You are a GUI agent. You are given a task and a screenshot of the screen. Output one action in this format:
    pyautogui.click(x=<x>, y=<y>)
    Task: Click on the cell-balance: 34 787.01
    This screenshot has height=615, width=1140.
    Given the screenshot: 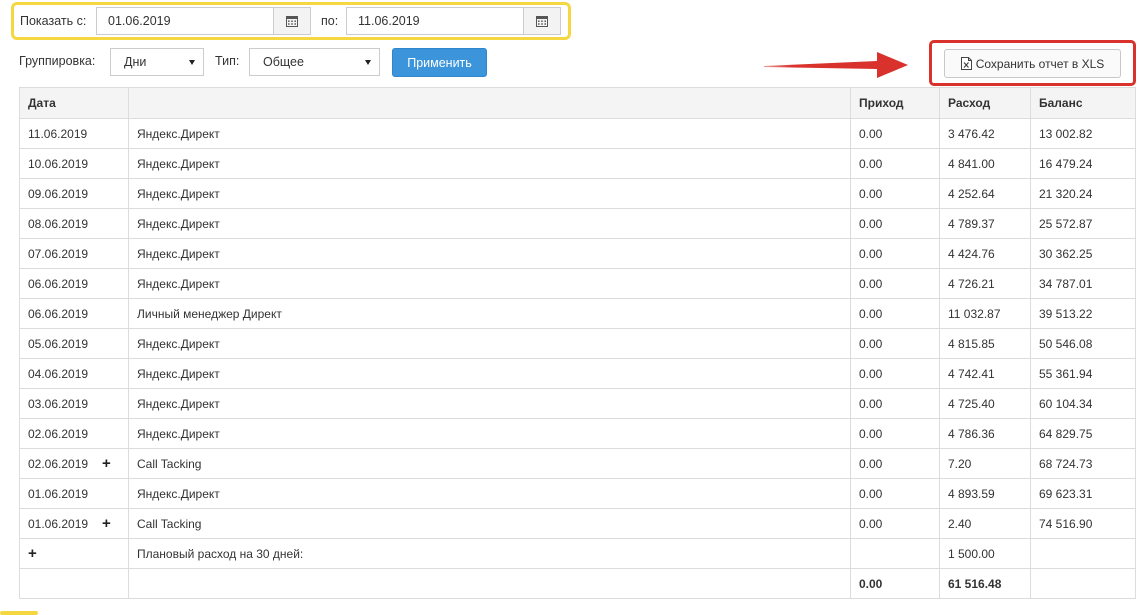 What is the action you would take?
    pyautogui.click(x=1083, y=283)
    